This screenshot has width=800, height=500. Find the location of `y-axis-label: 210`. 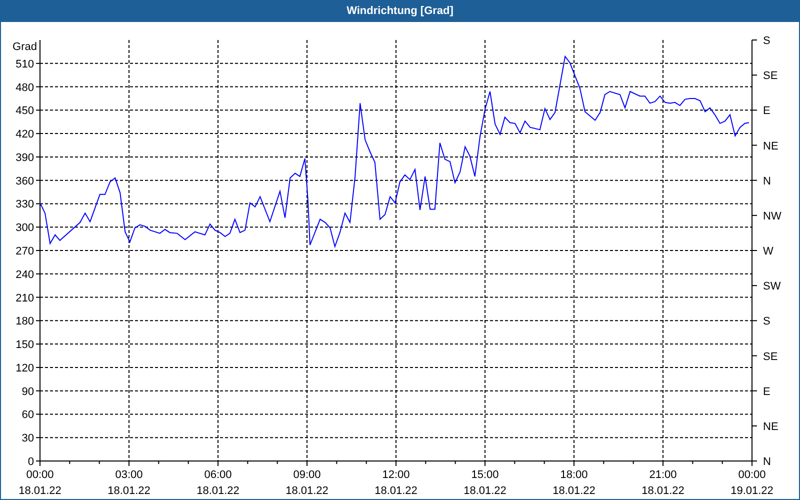

y-axis-label: 210 is located at coordinates (25, 298).